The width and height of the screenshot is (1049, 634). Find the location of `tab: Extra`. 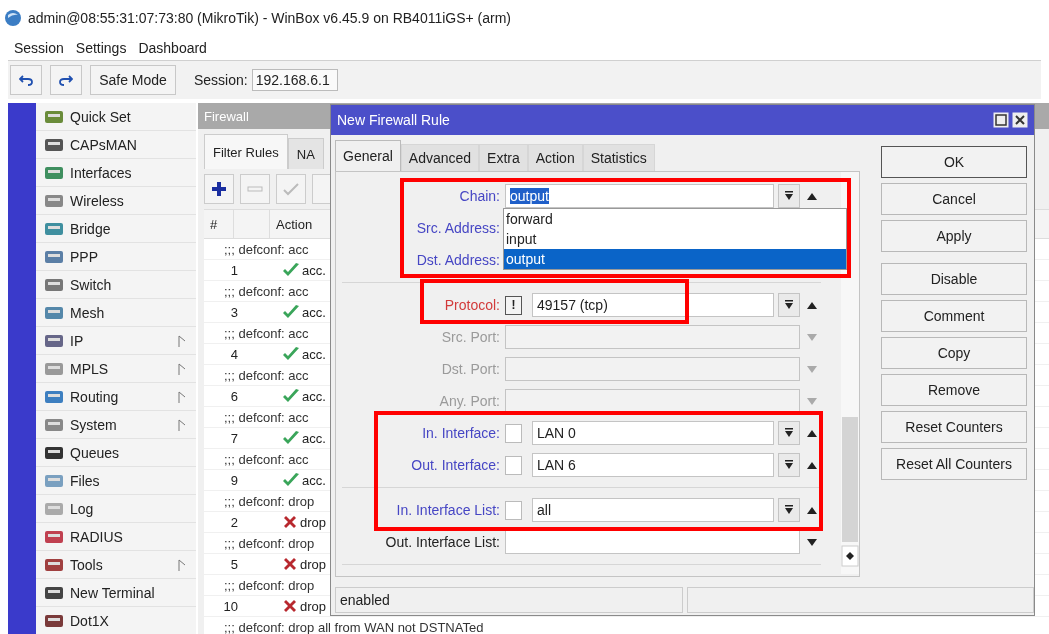

tab: Extra is located at coordinates (503, 157).